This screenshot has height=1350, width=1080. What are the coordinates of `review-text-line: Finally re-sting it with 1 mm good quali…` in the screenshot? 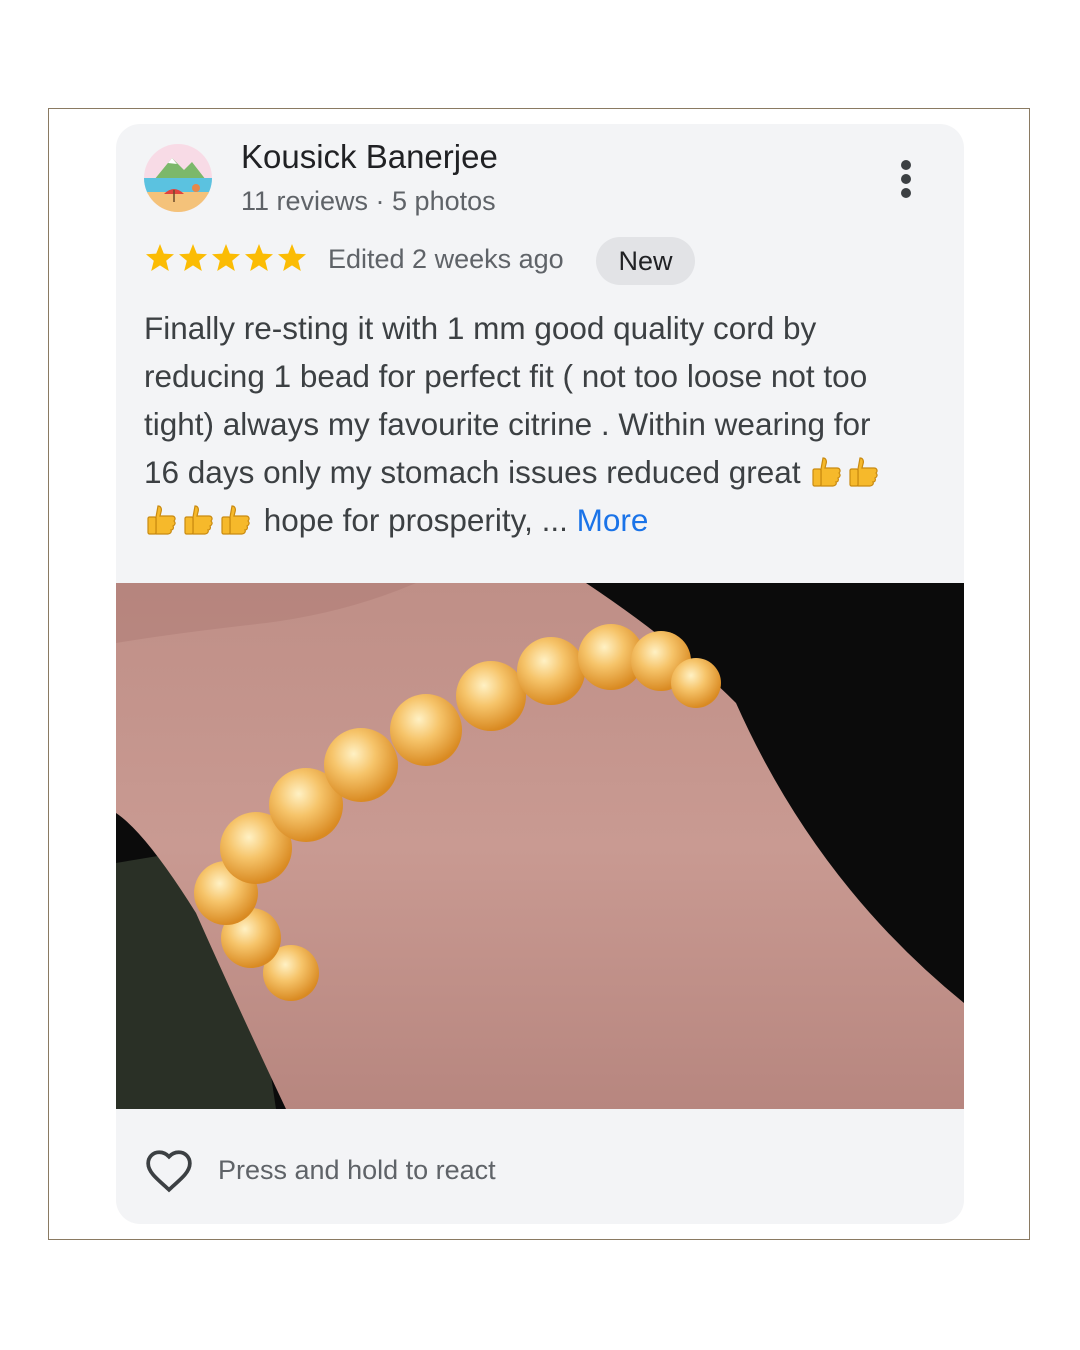 It's located at (480, 328).